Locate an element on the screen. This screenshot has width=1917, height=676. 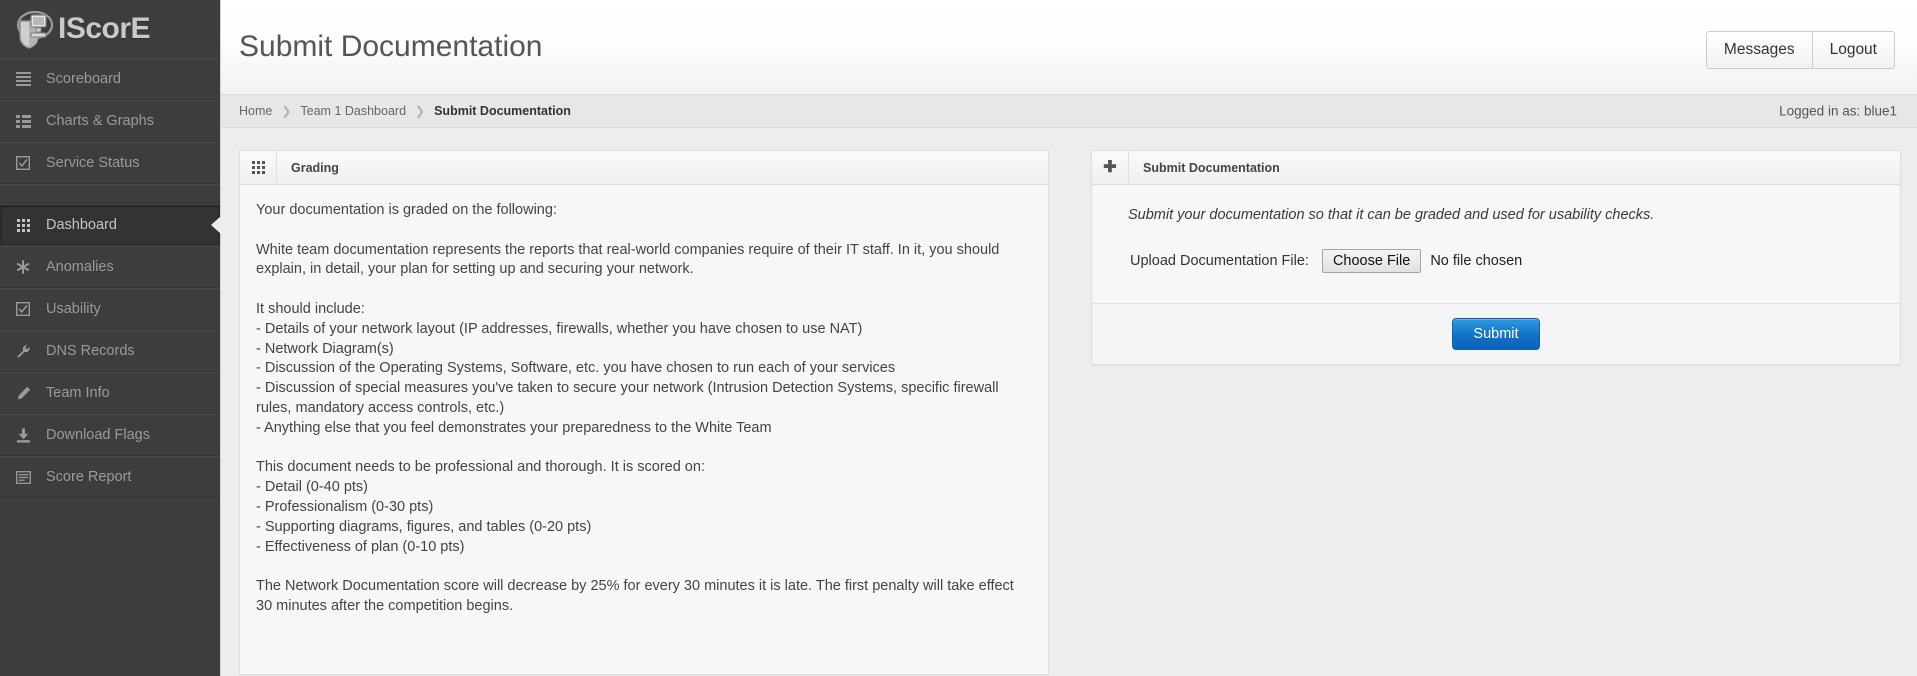
sidebar-item-service-status: Service Status is located at coordinates (110, 163).